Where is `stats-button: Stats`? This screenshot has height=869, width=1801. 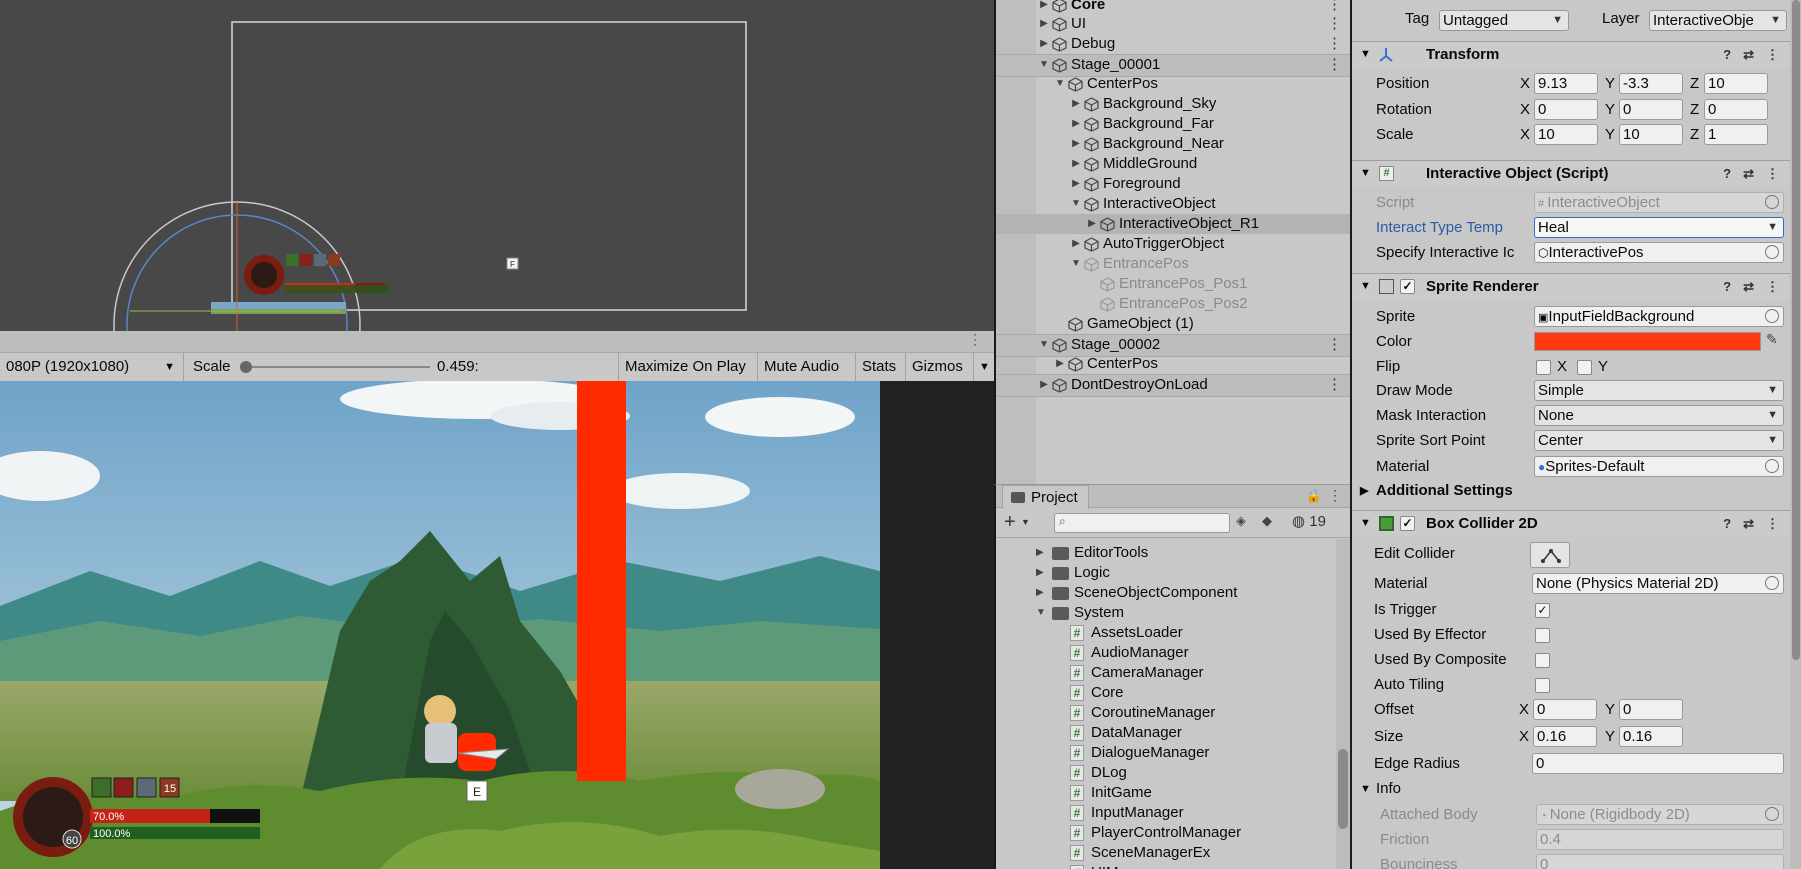
stats-button: Stats is located at coordinates (880, 367).